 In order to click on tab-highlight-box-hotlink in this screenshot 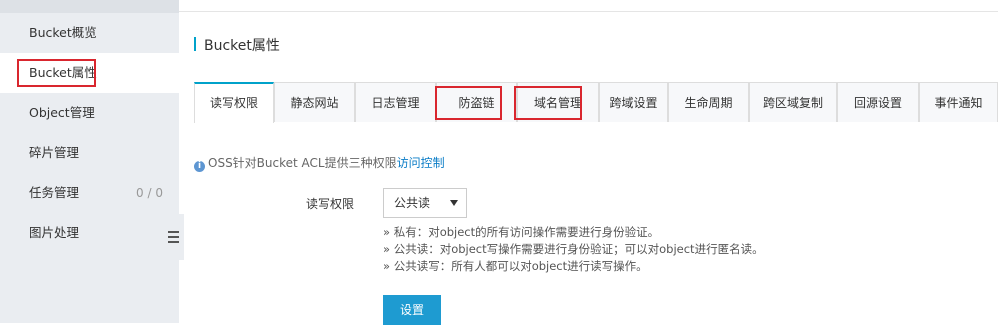, I will do `click(468, 103)`.